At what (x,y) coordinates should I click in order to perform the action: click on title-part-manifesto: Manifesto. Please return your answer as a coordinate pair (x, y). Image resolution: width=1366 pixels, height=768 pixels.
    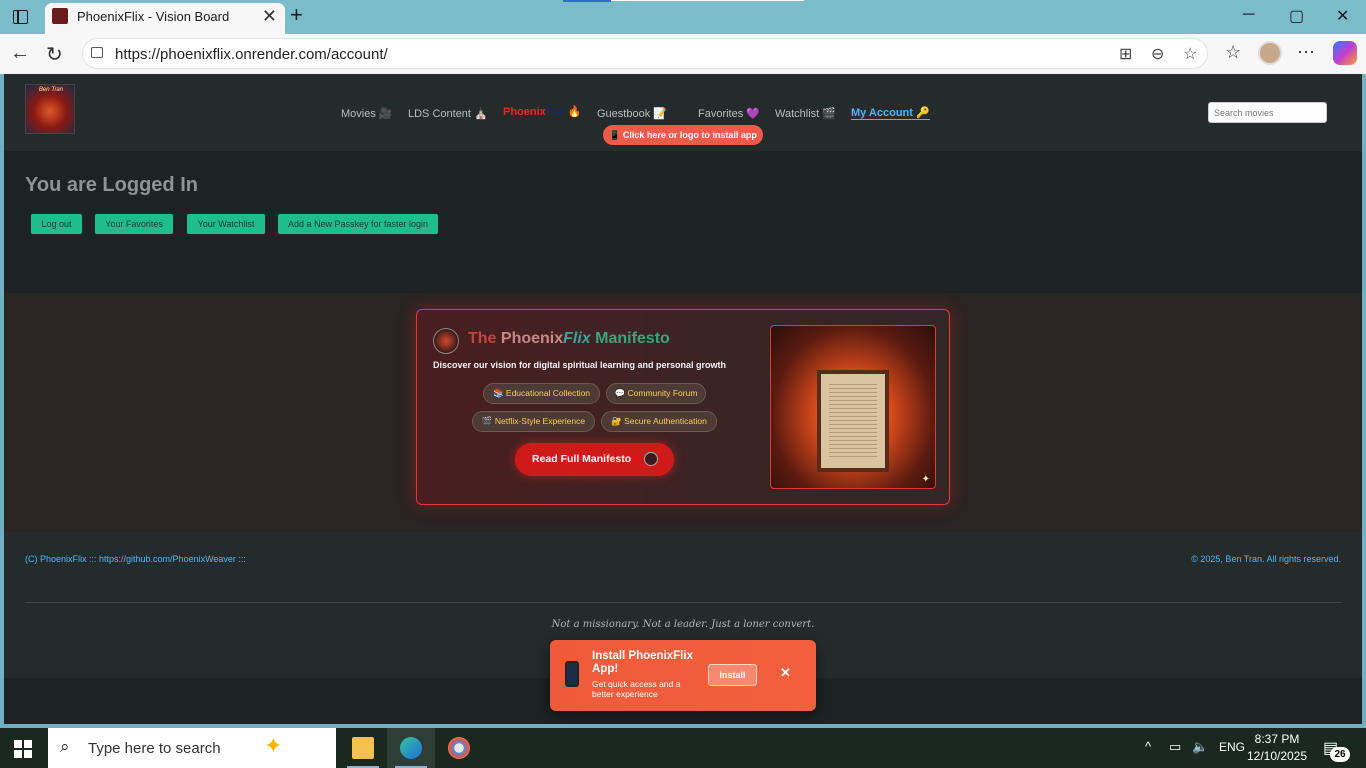
    Looking at the image, I should click on (630, 338).